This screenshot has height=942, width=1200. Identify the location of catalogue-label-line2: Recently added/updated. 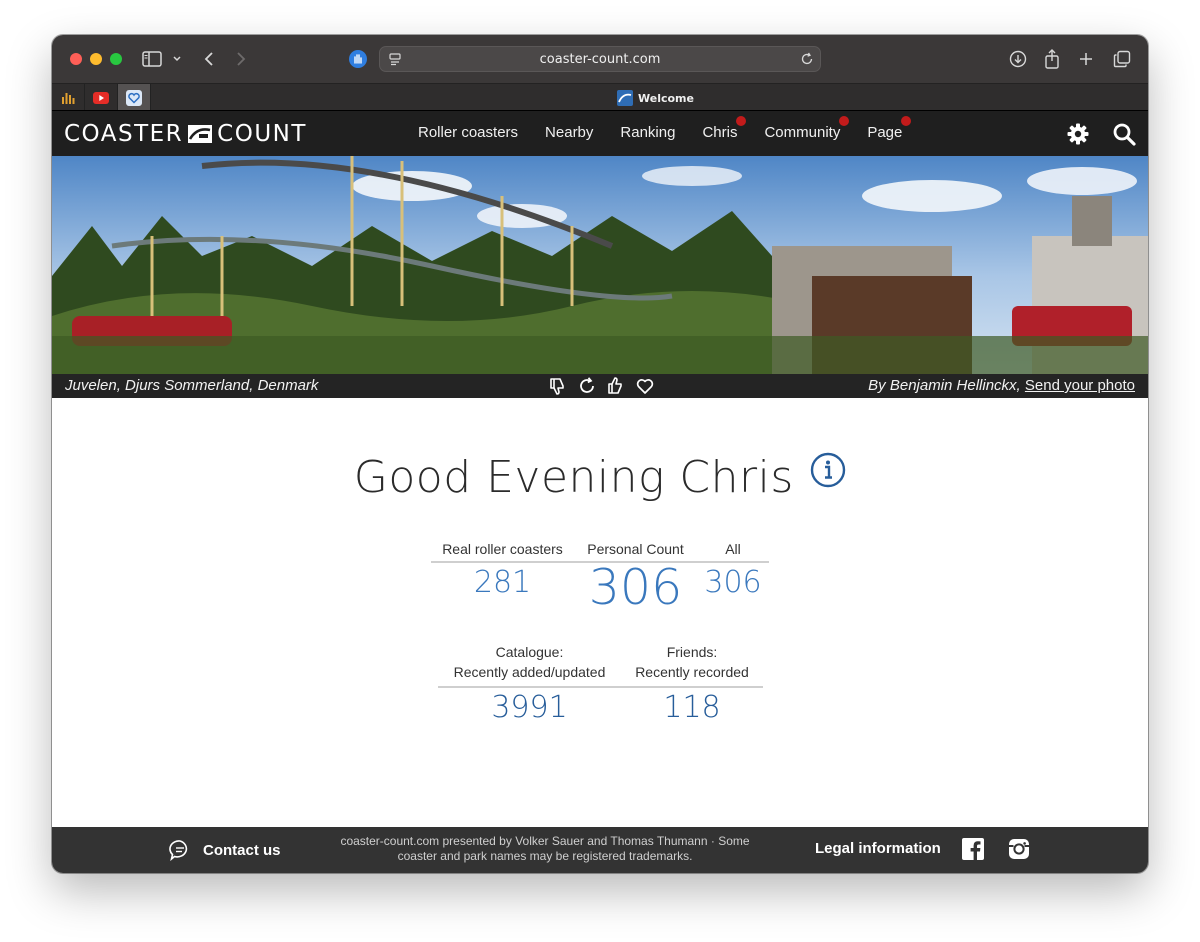
(529, 672).